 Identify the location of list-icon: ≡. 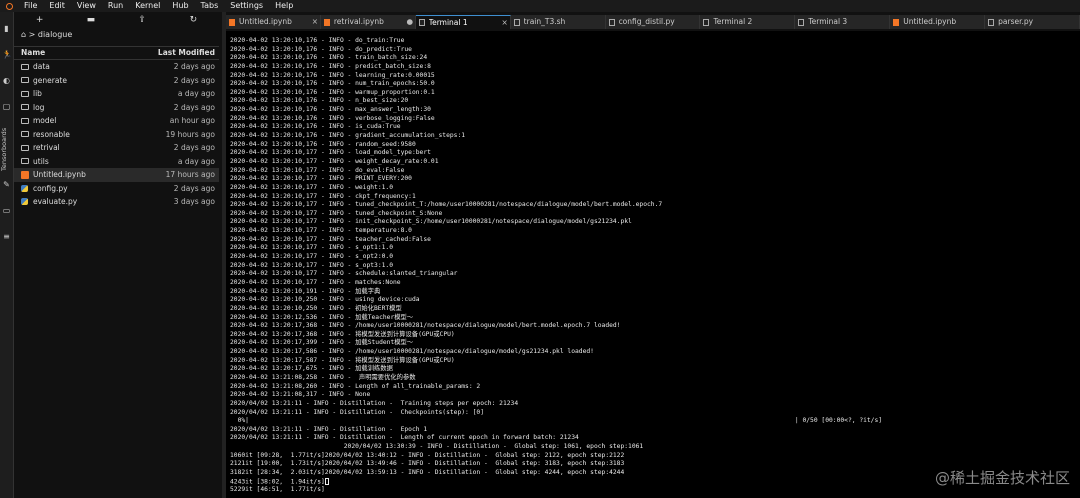
(6, 236).